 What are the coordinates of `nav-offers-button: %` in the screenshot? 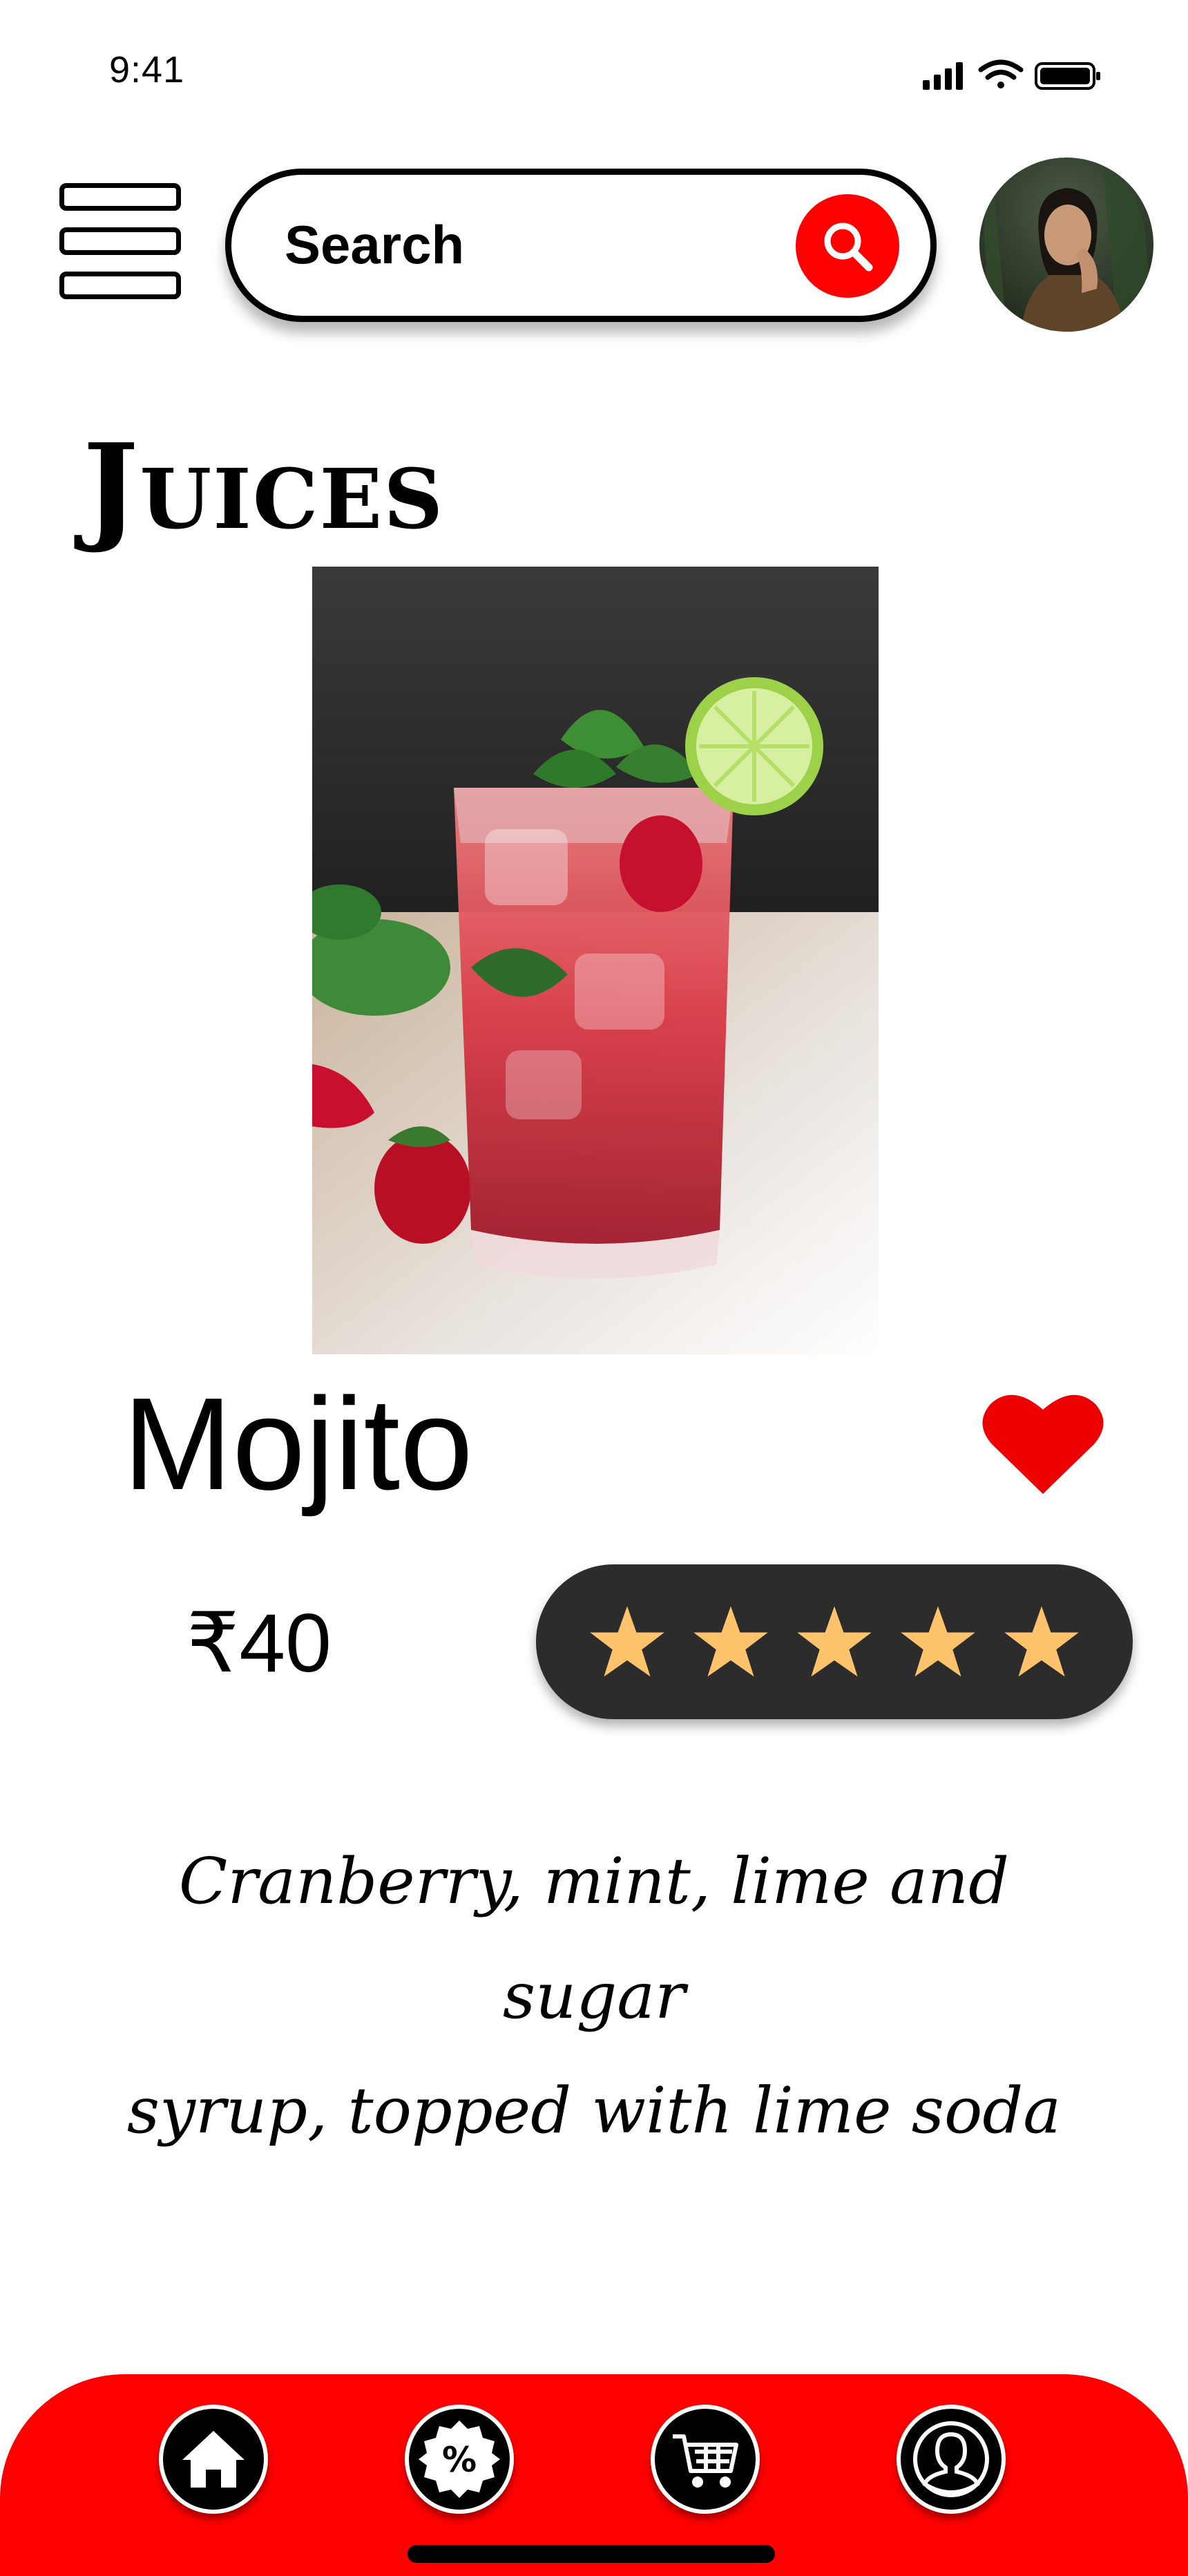 It's located at (459, 2459).